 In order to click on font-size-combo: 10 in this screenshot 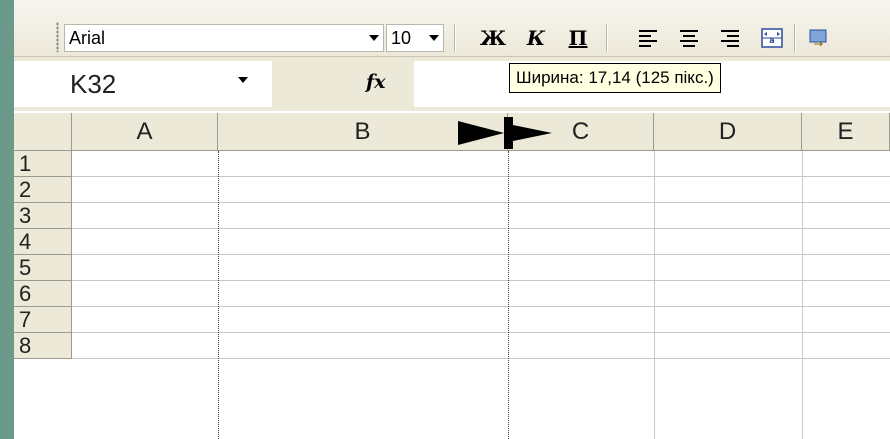, I will do `click(415, 38)`.